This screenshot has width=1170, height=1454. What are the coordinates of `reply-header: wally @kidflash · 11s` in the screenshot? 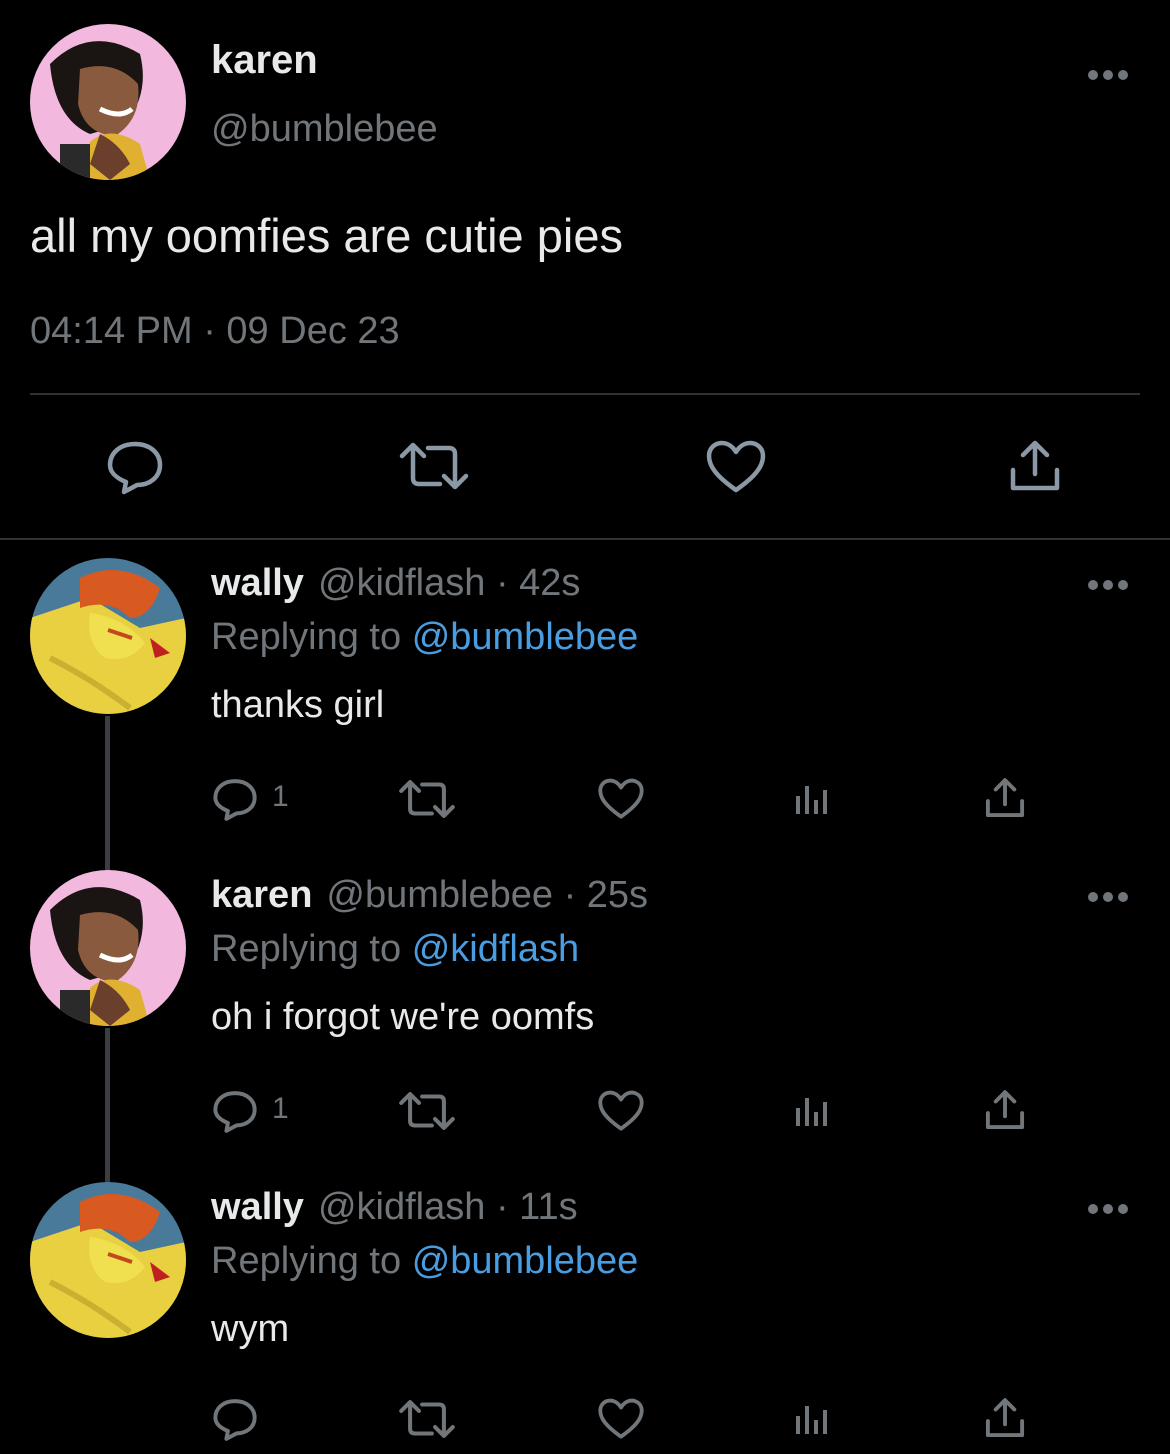 It's located at (394, 1207).